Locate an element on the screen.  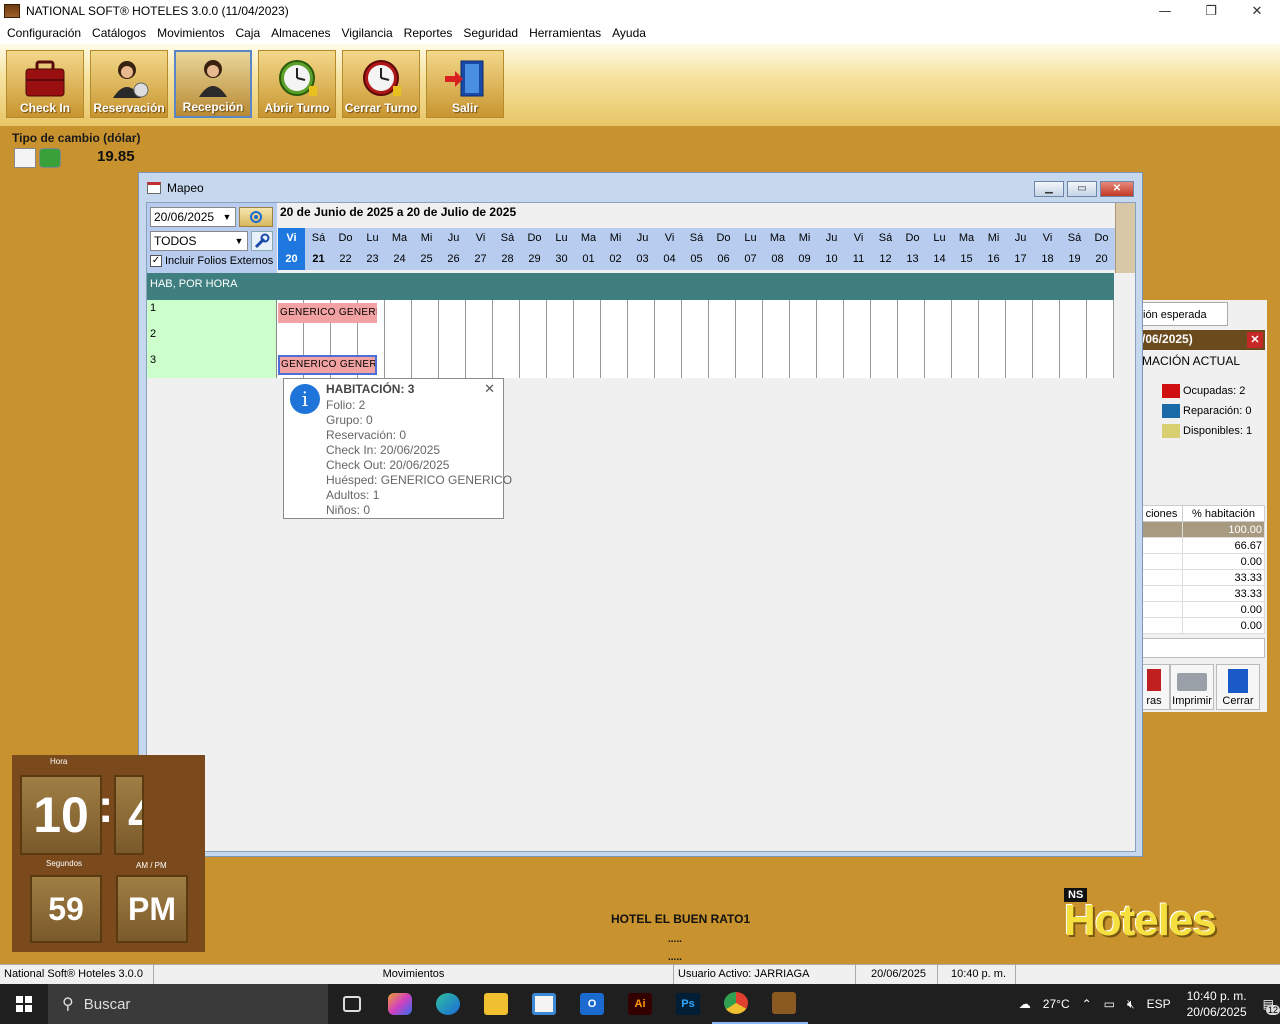
menu-ayuda: Ayuda is located at coordinates (630, 33).